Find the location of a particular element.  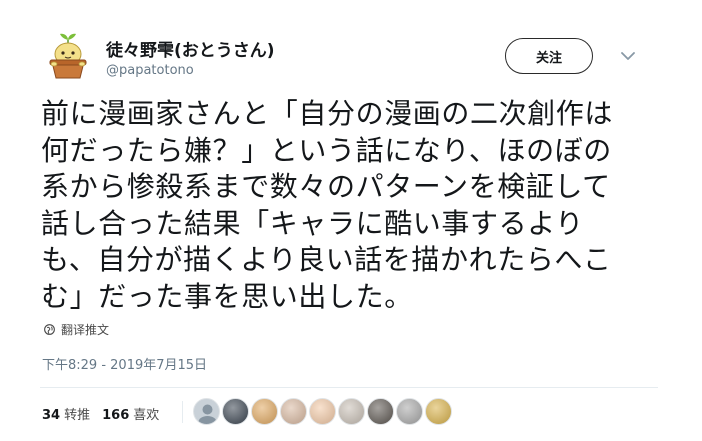

liker-dark-art-avatar is located at coordinates (235, 411).